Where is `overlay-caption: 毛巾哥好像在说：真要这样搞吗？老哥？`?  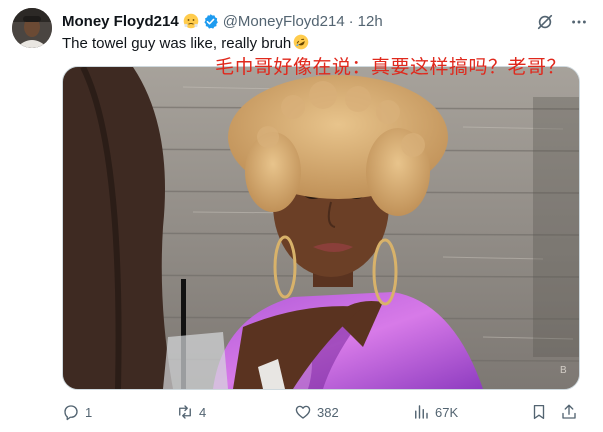 overlay-caption: 毛巾哥好像在说：真要这样搞吗？老哥？ is located at coordinates (391, 67).